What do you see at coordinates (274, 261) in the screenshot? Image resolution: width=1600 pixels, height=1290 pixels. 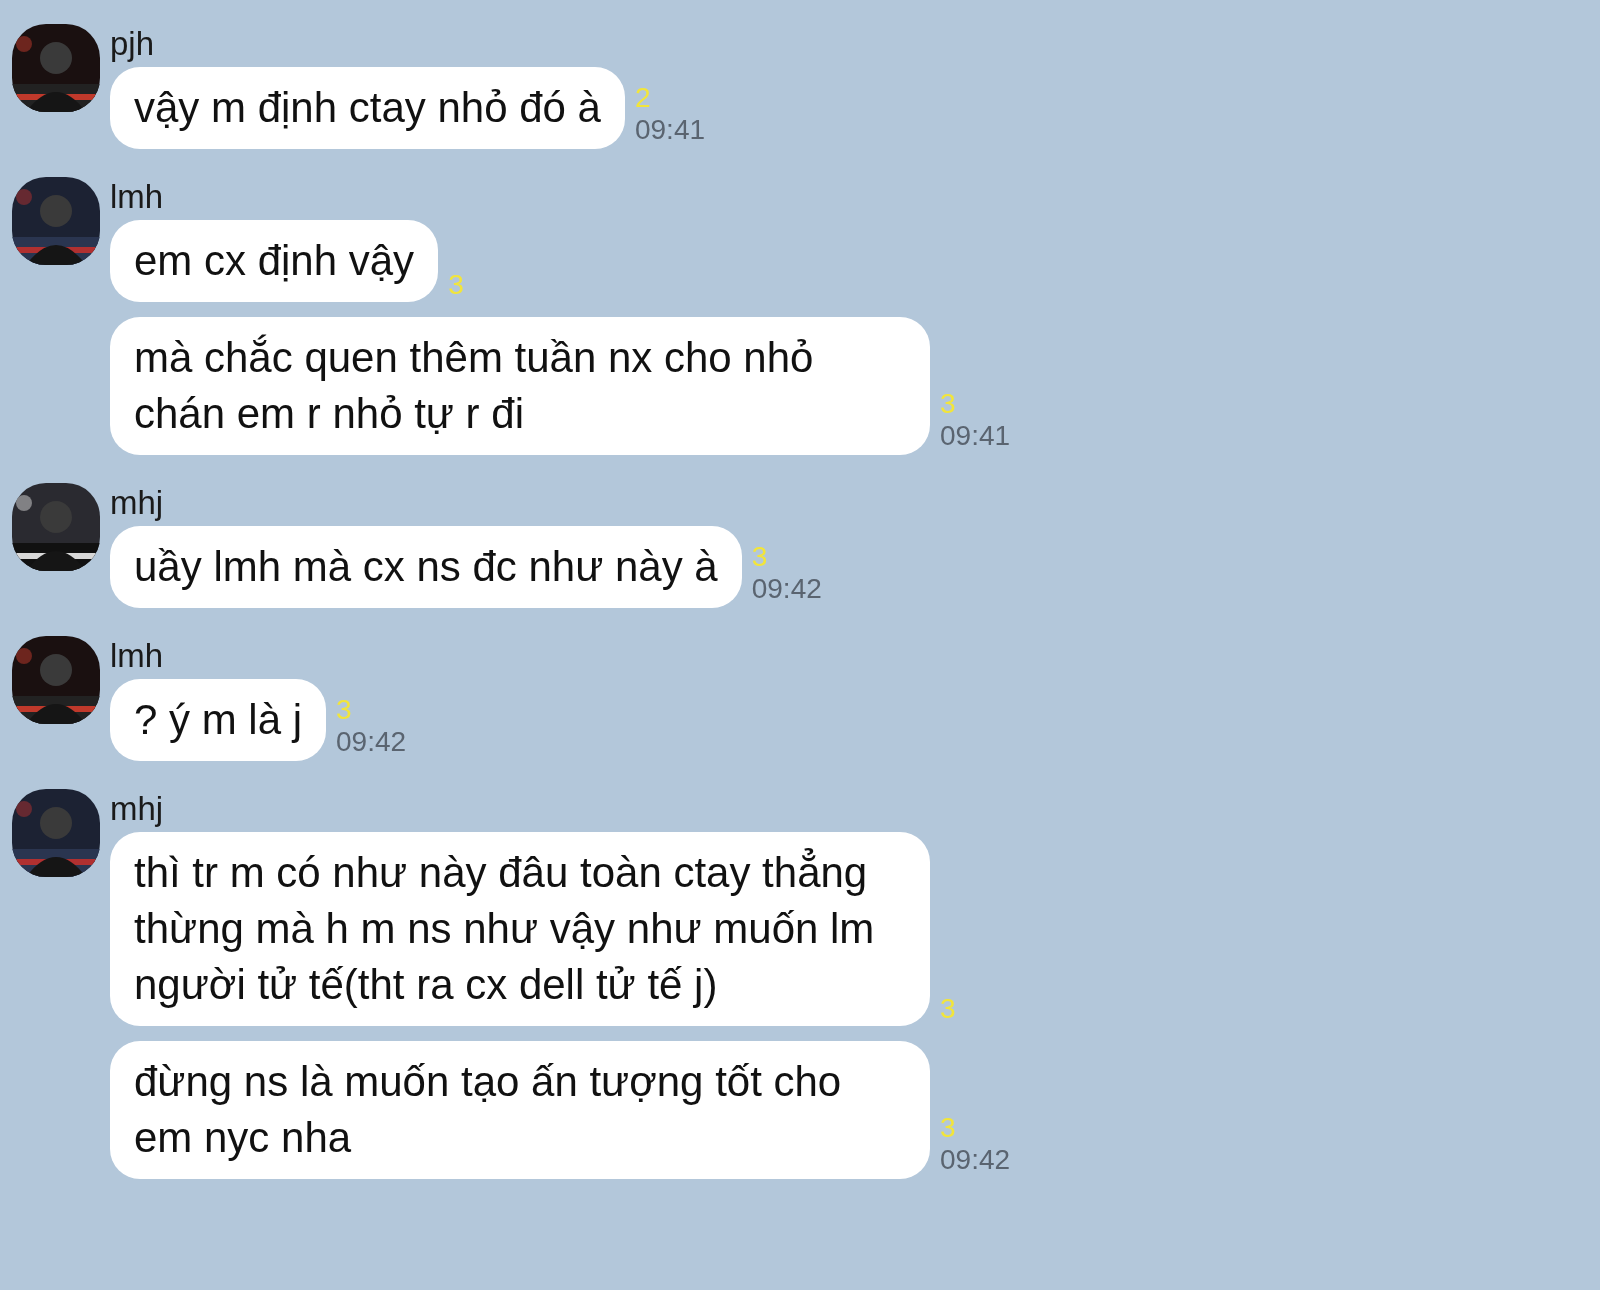 I see `message-bubble: em cx định vậy` at bounding box center [274, 261].